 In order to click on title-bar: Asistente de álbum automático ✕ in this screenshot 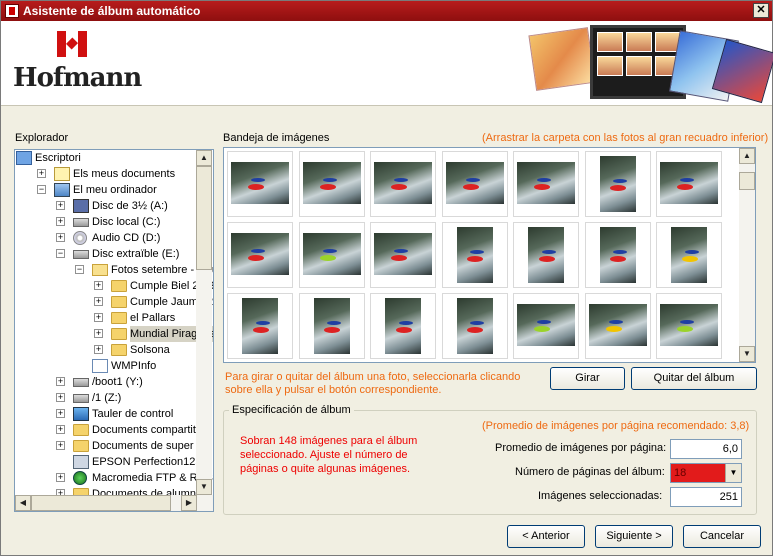, I will do `click(386, 11)`.